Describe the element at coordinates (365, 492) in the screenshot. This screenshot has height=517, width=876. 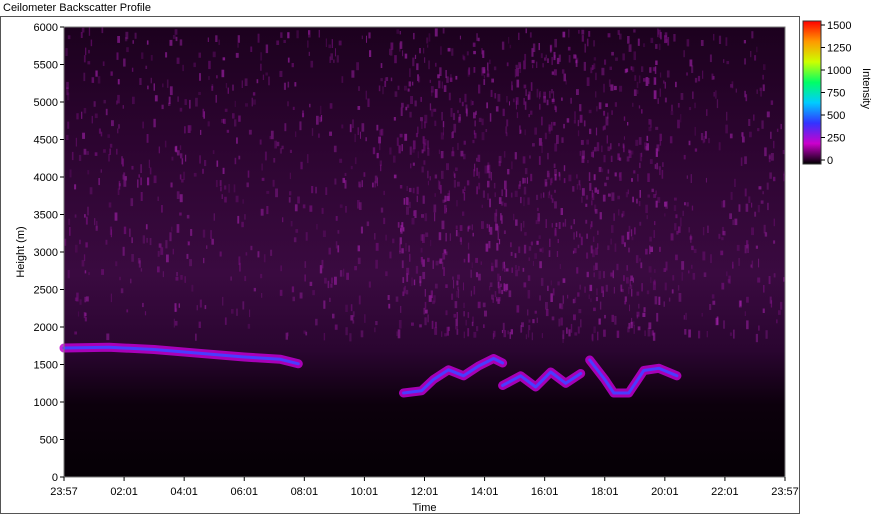
I see `x-tick-label: 10:01` at that location.